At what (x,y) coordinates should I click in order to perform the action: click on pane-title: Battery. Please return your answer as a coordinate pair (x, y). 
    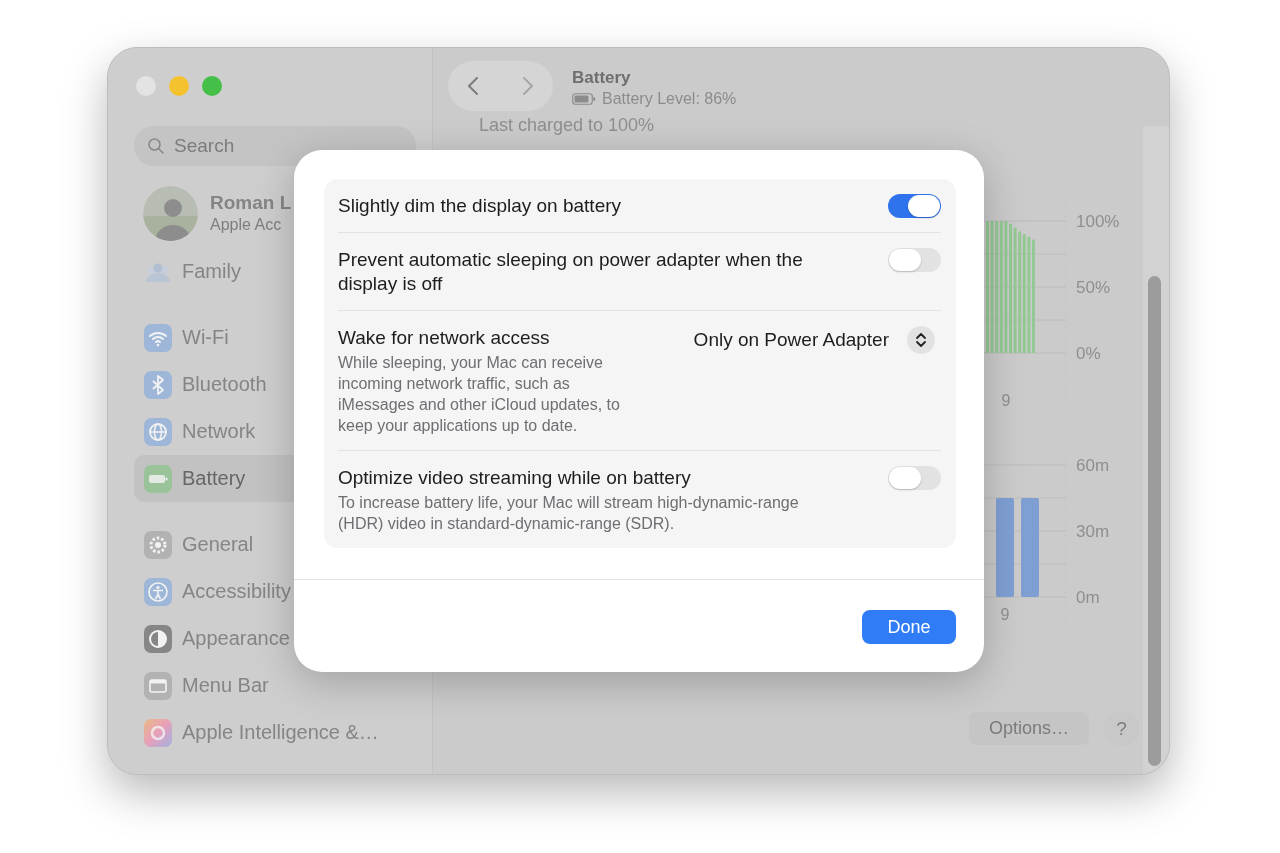
    Looking at the image, I should click on (602, 78).